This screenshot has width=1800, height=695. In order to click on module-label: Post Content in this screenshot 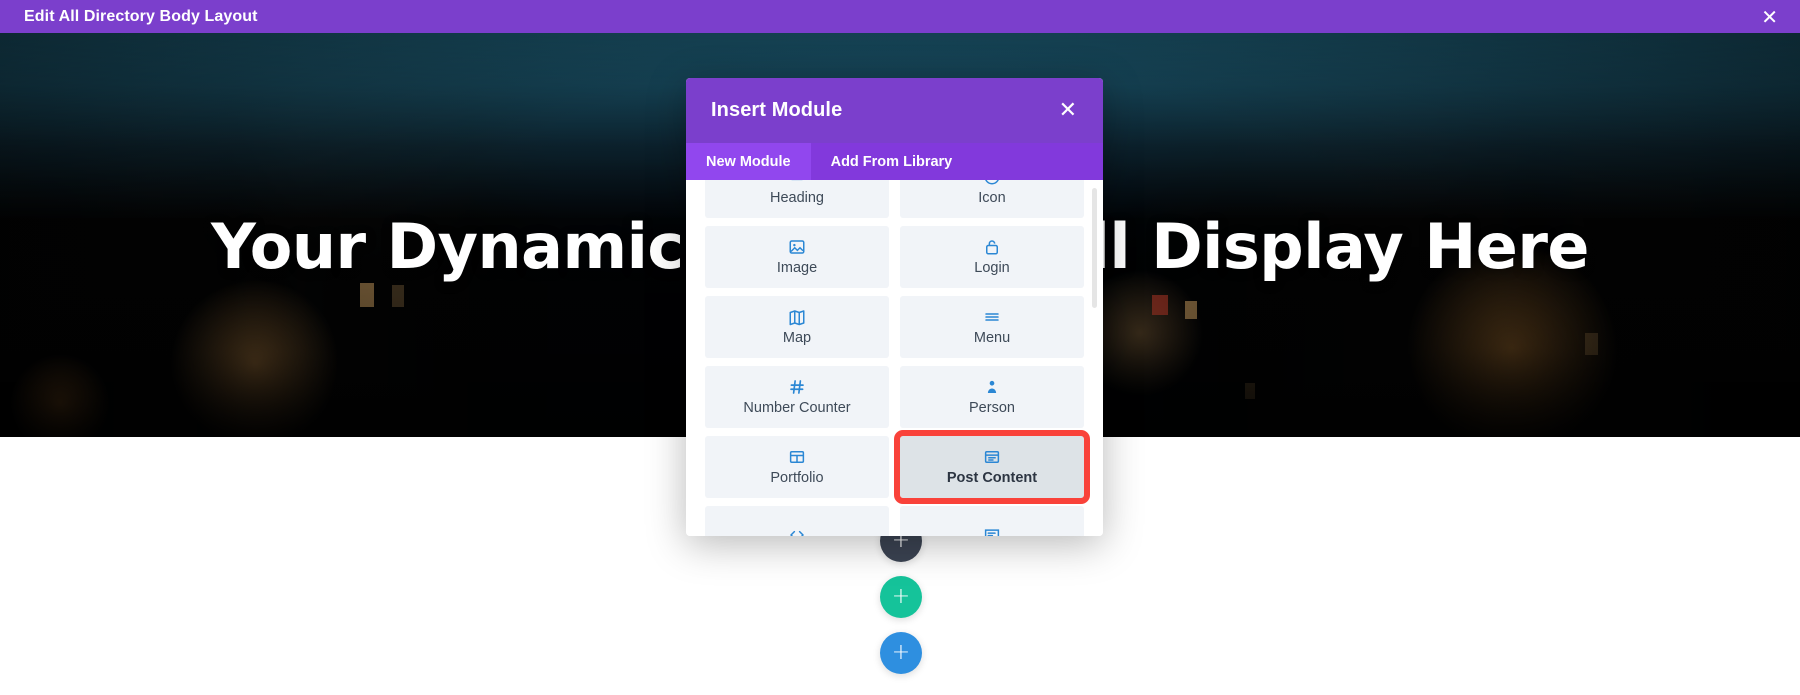, I will do `click(992, 478)`.